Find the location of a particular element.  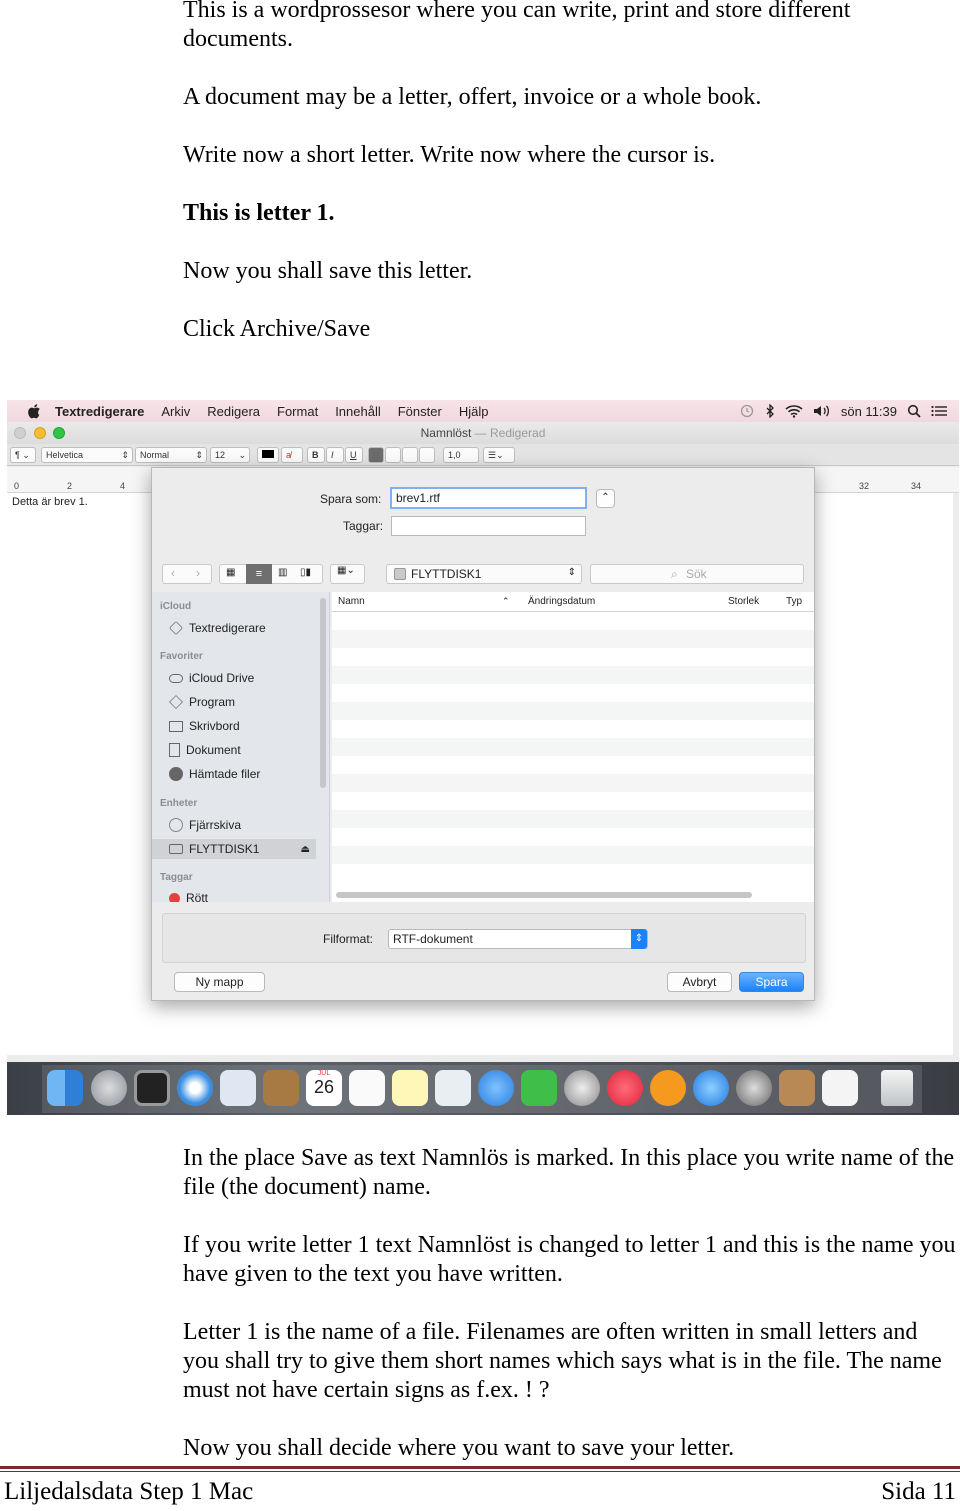

sidebar-item-flyttdisk1: FLYTTDISK1 ⏏ is located at coordinates (234, 849).